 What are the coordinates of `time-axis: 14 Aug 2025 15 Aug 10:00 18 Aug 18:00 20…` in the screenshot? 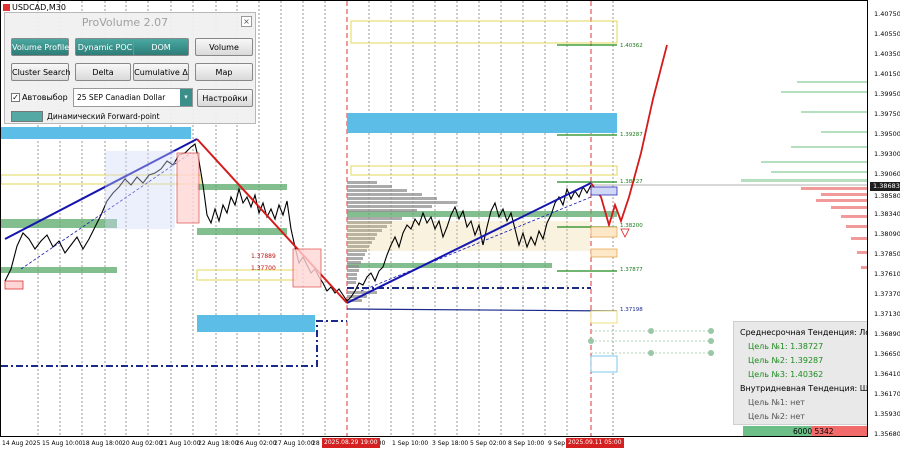 It's located at (434, 444).